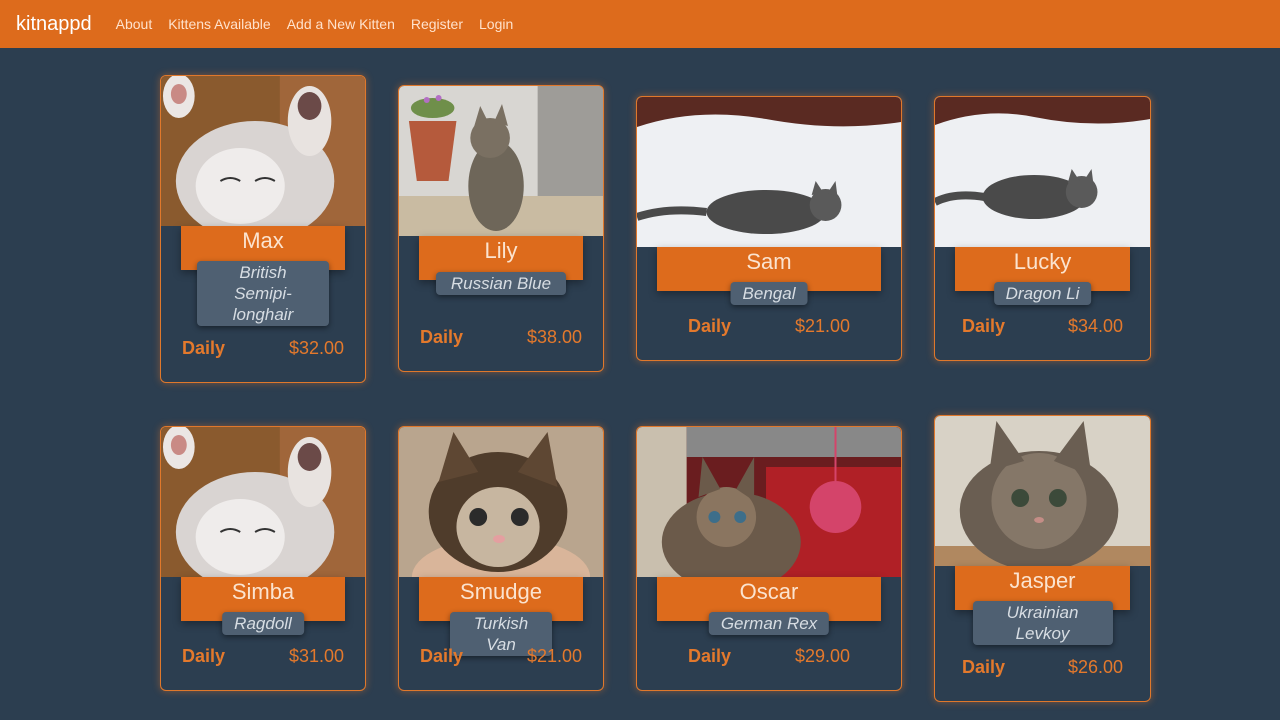 The width and height of the screenshot is (1280, 720). Describe the element at coordinates (219, 24) in the screenshot. I see `nav-link-kittens-available: Kittens Available` at that location.